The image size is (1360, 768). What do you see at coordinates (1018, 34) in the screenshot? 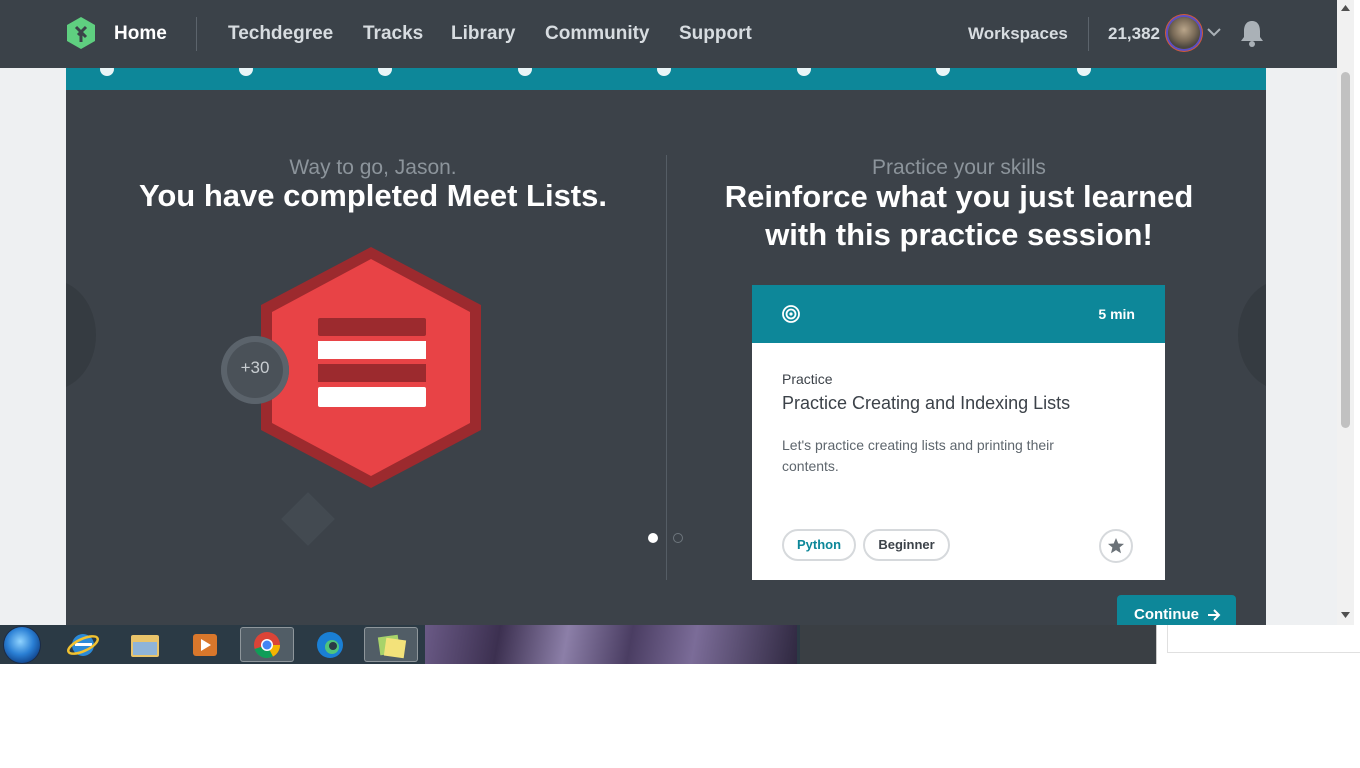
I see `nav-workspaces: Workspaces` at bounding box center [1018, 34].